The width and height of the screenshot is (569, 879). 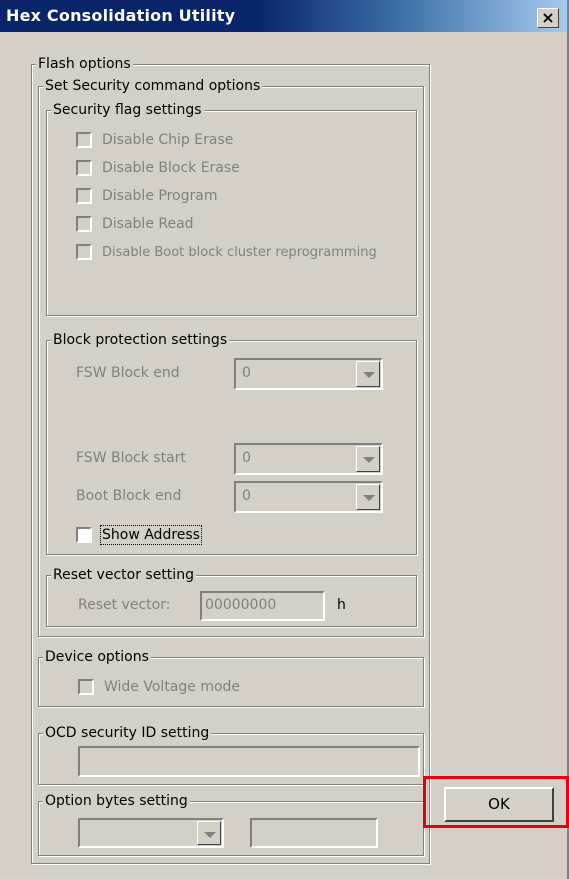 I want to click on disable-read-checkbox: Disable Read, so click(x=135, y=224).